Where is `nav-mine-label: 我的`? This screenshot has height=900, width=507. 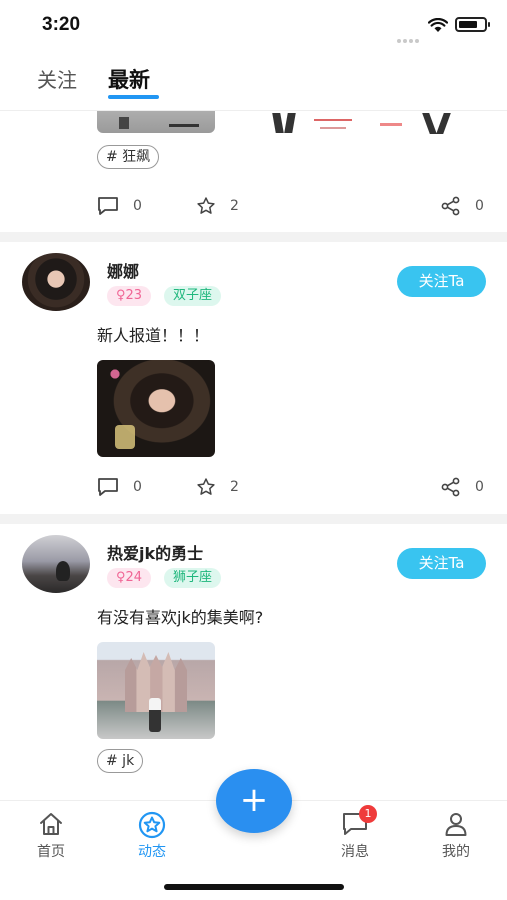 nav-mine-label: 我的 is located at coordinates (456, 852).